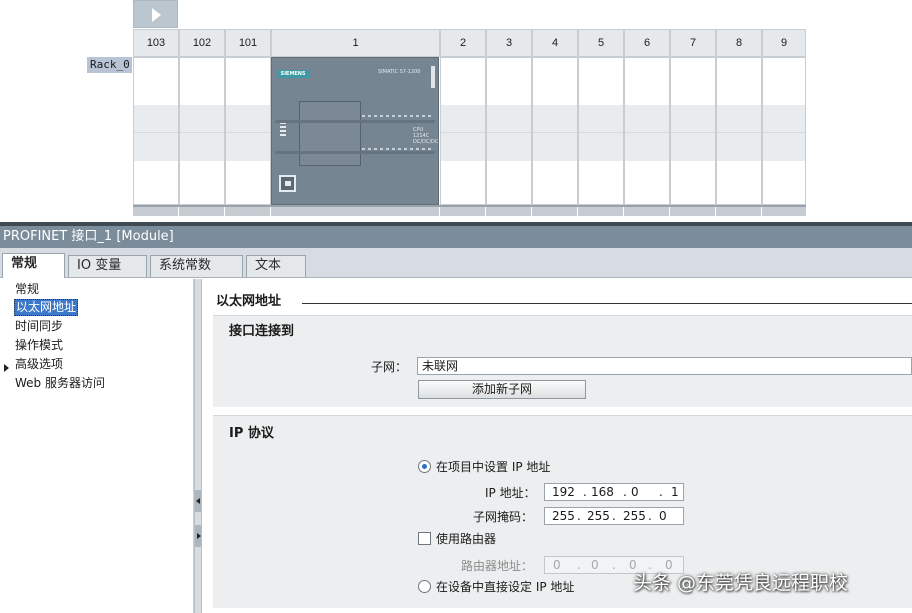 Image resolution: width=912 pixels, height=613 pixels. What do you see at coordinates (424, 466) in the screenshot?
I see `radio-set-ip-in-project` at bounding box center [424, 466].